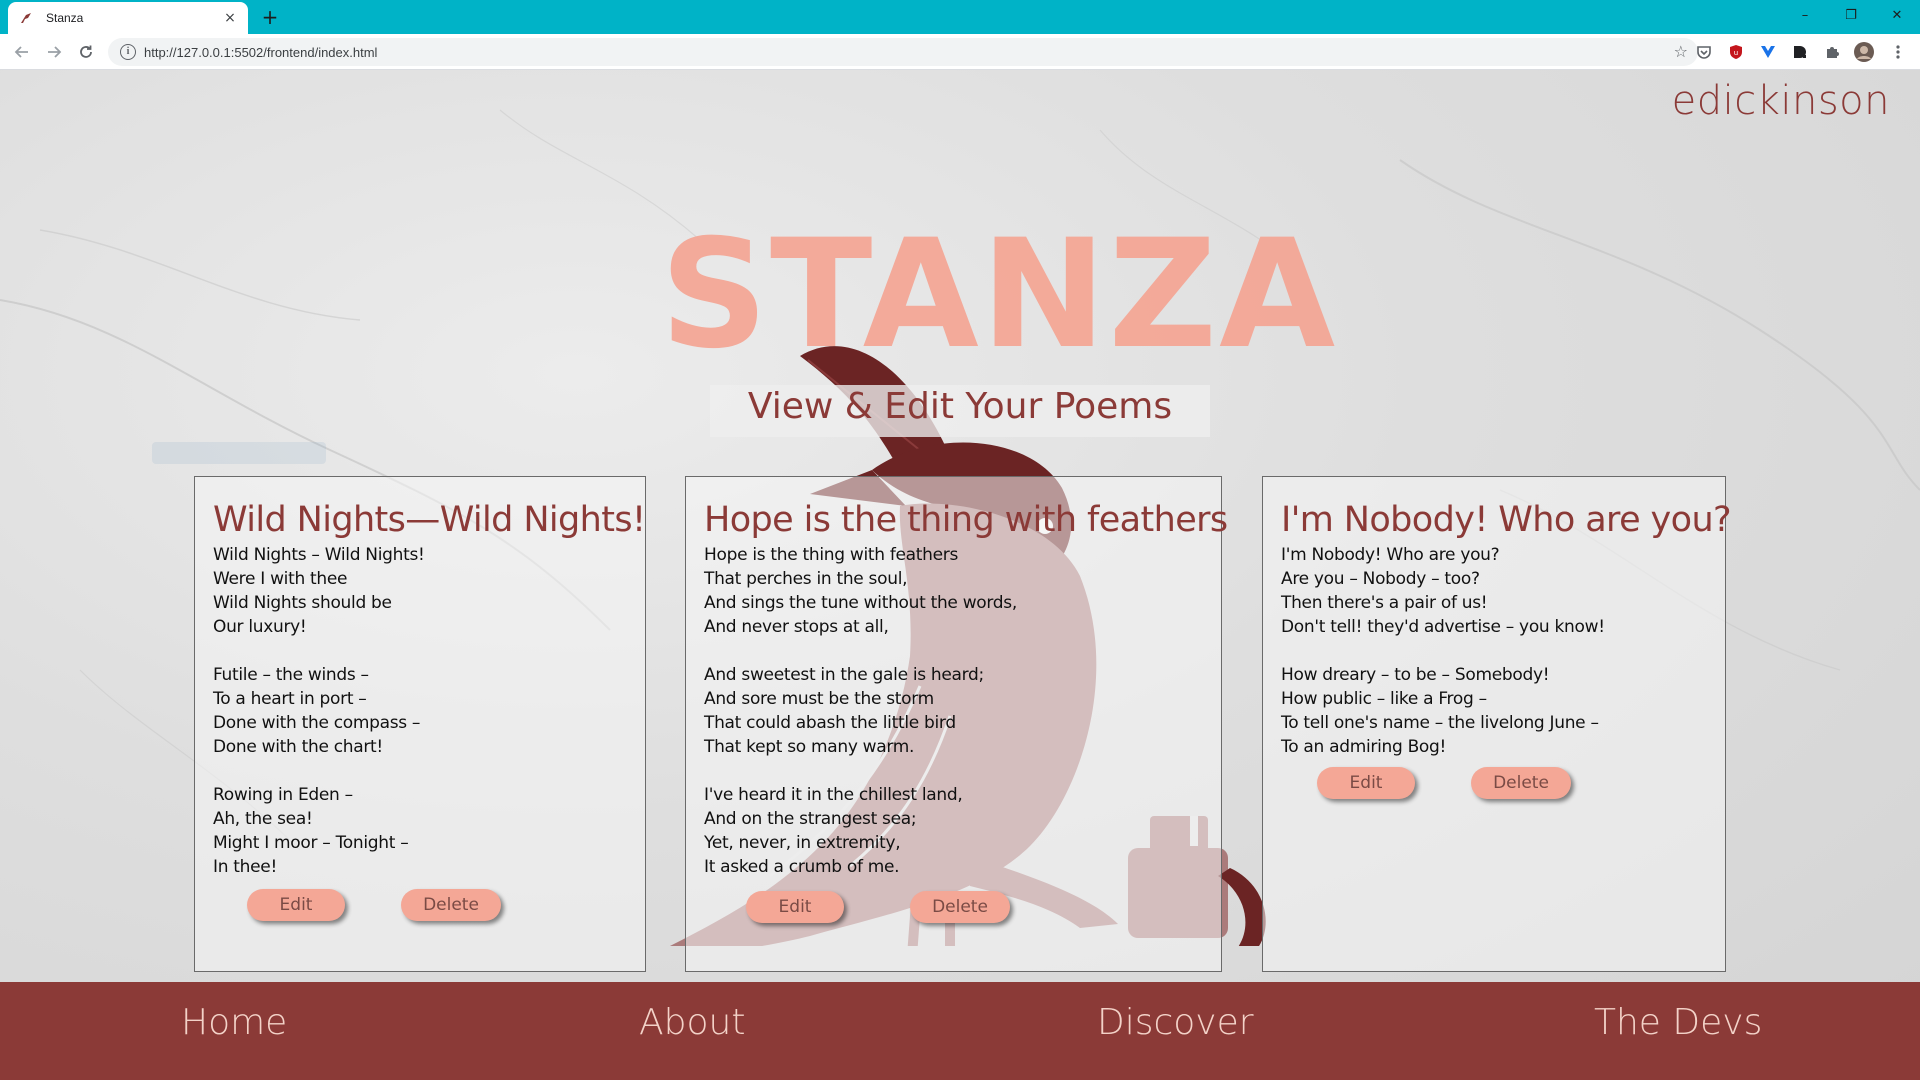  What do you see at coordinates (1898, 52) in the screenshot?
I see `browser-menu-icon` at bounding box center [1898, 52].